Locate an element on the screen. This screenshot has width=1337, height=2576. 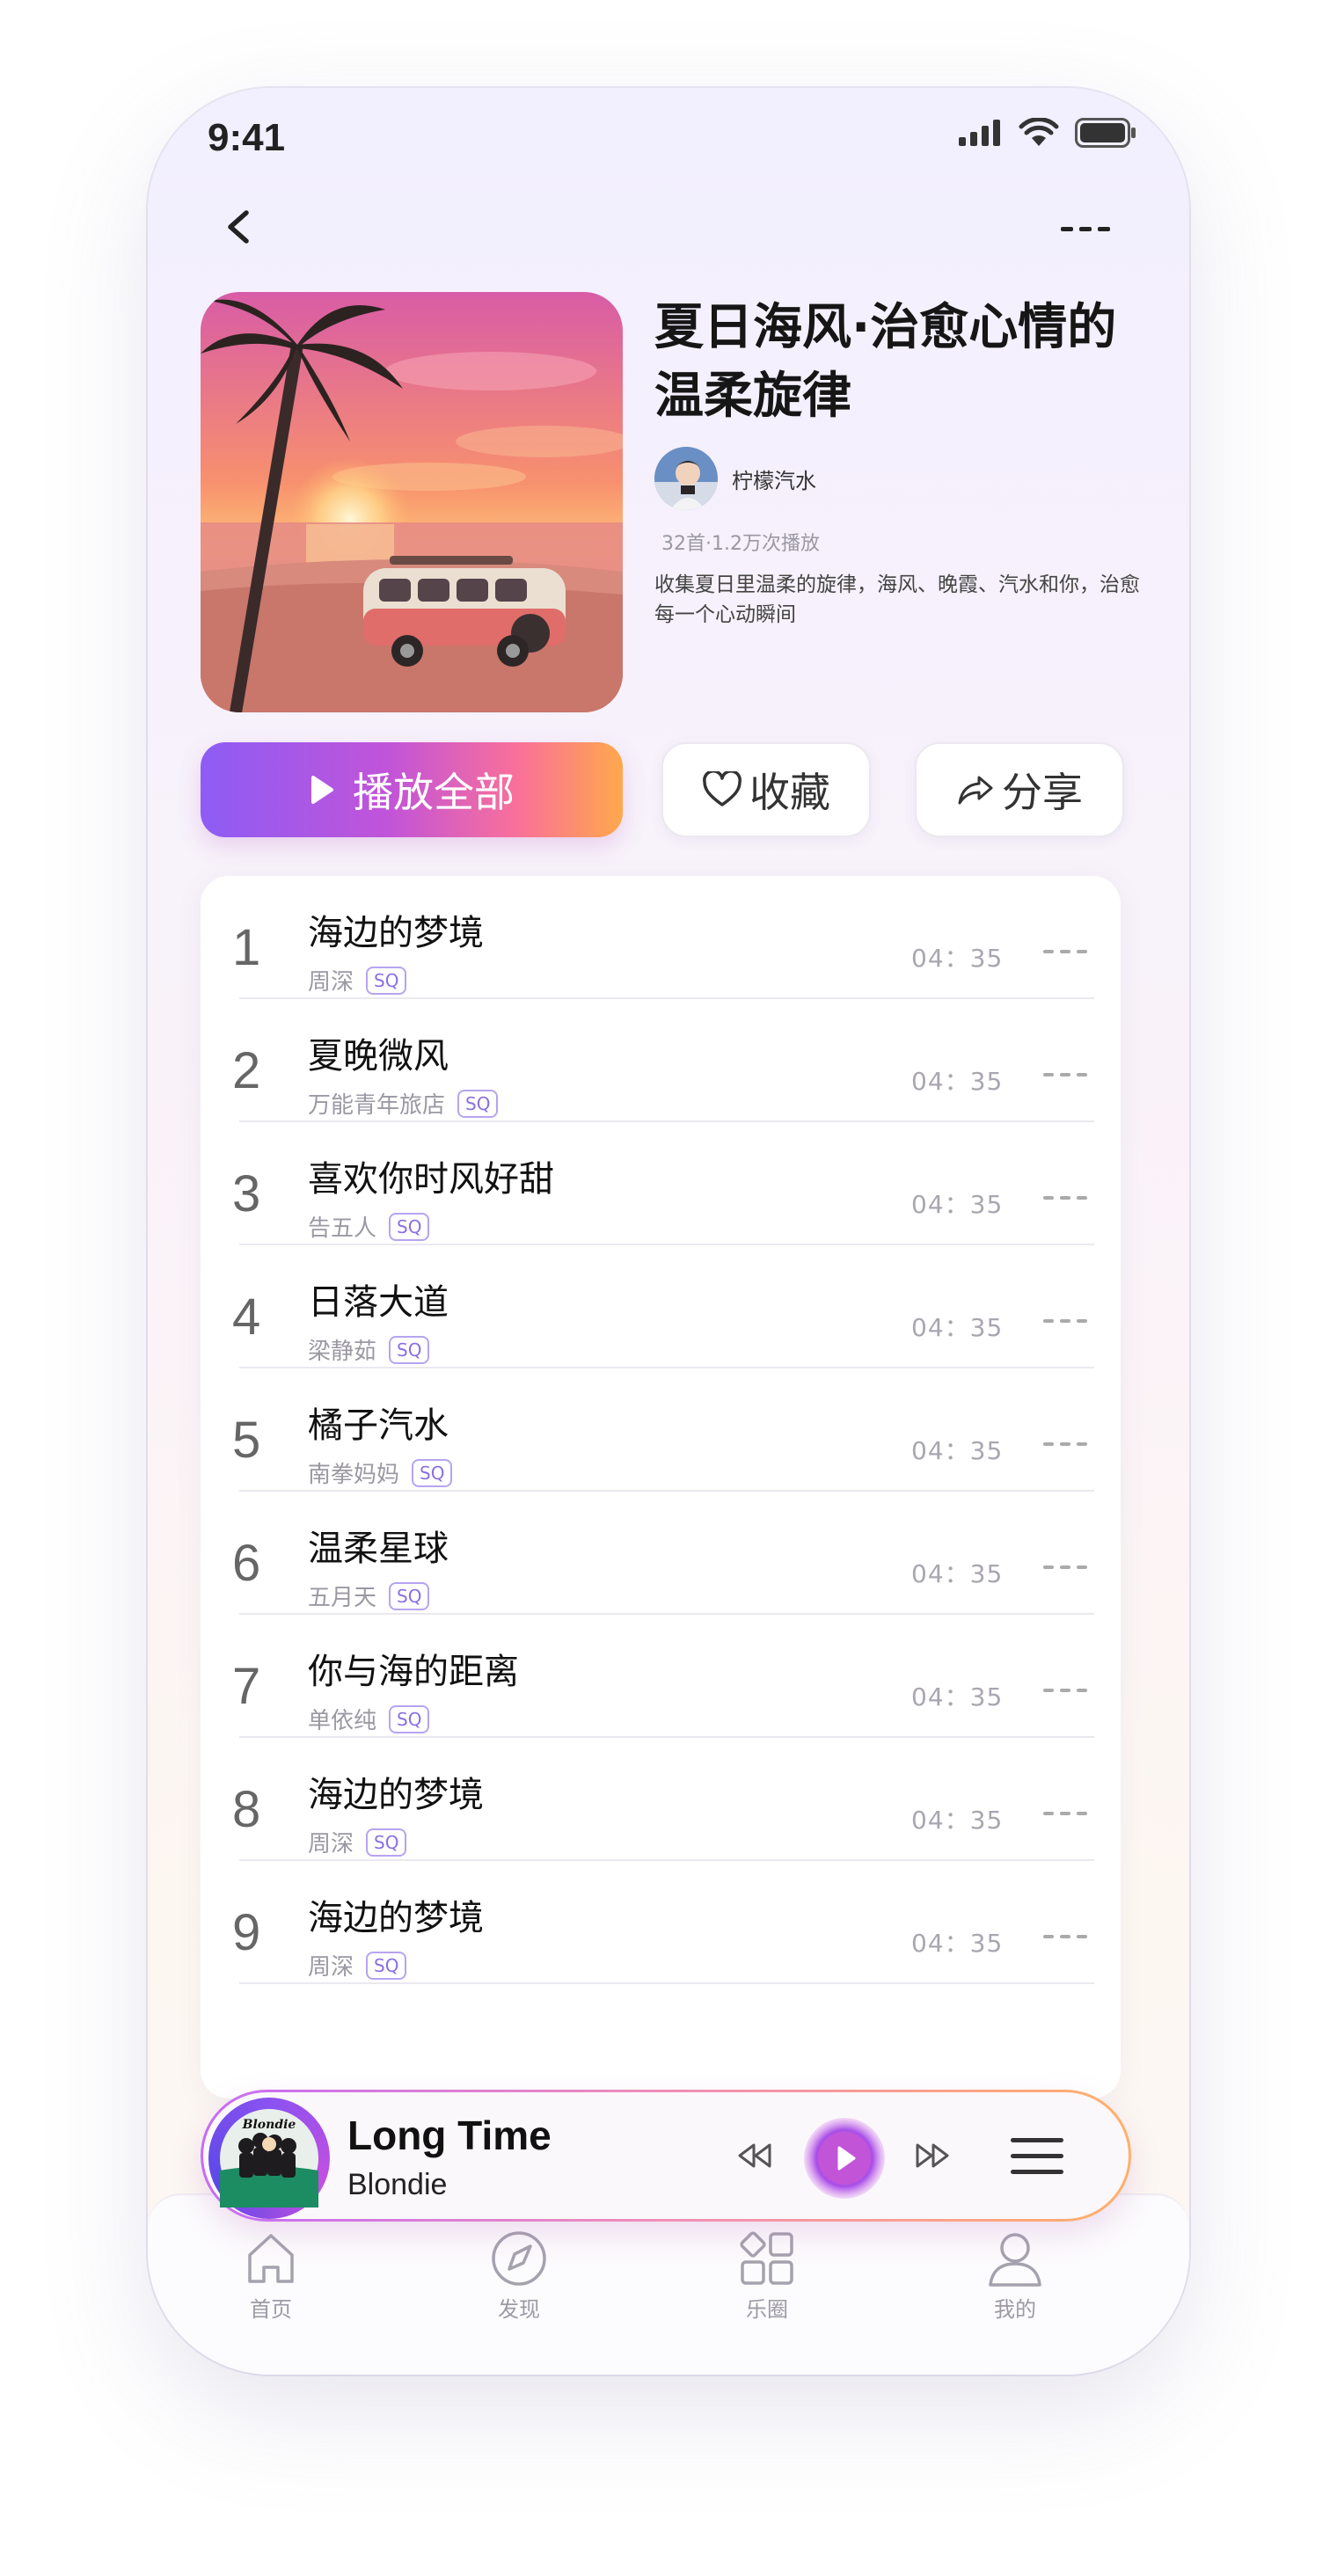
tab-home-label: 首页 is located at coordinates (271, 2309).